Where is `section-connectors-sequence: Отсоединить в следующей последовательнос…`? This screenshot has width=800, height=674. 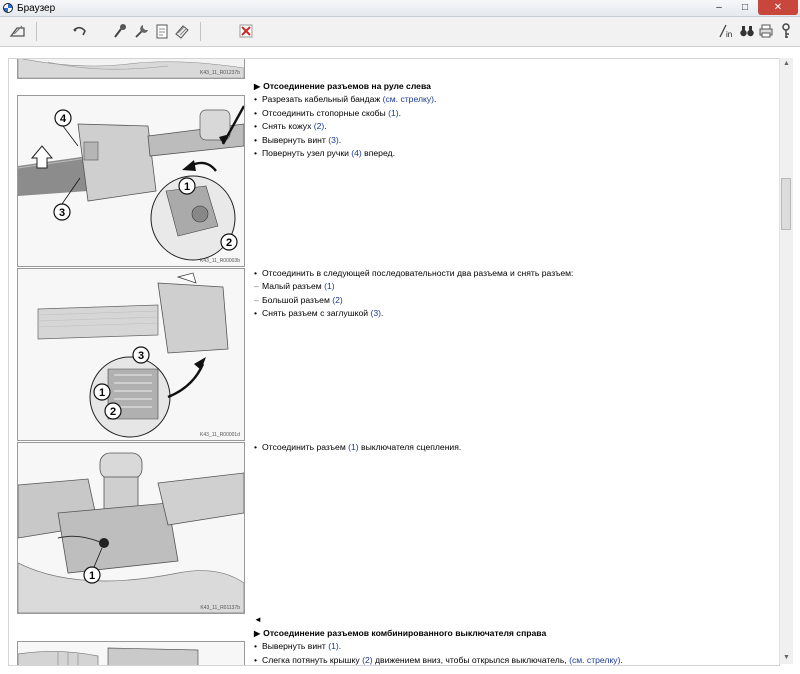 section-connectors-sequence: Отсоединить в следующей последовательнос… is located at coordinates (514, 294).